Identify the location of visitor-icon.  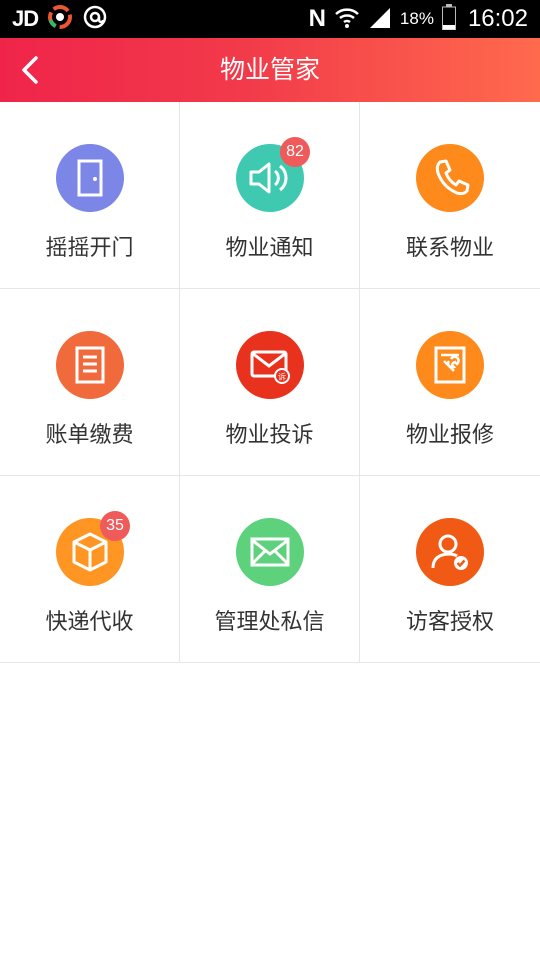
(450, 552).